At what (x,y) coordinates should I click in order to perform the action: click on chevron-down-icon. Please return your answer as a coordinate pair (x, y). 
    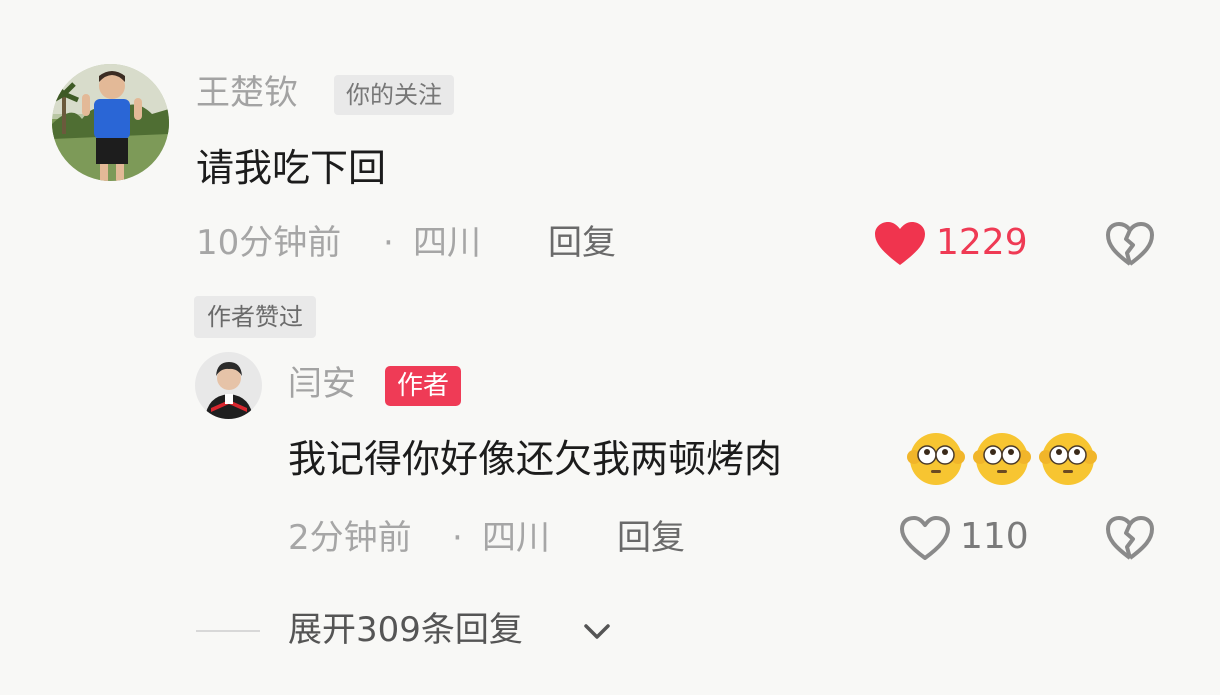
    Looking at the image, I should click on (597, 631).